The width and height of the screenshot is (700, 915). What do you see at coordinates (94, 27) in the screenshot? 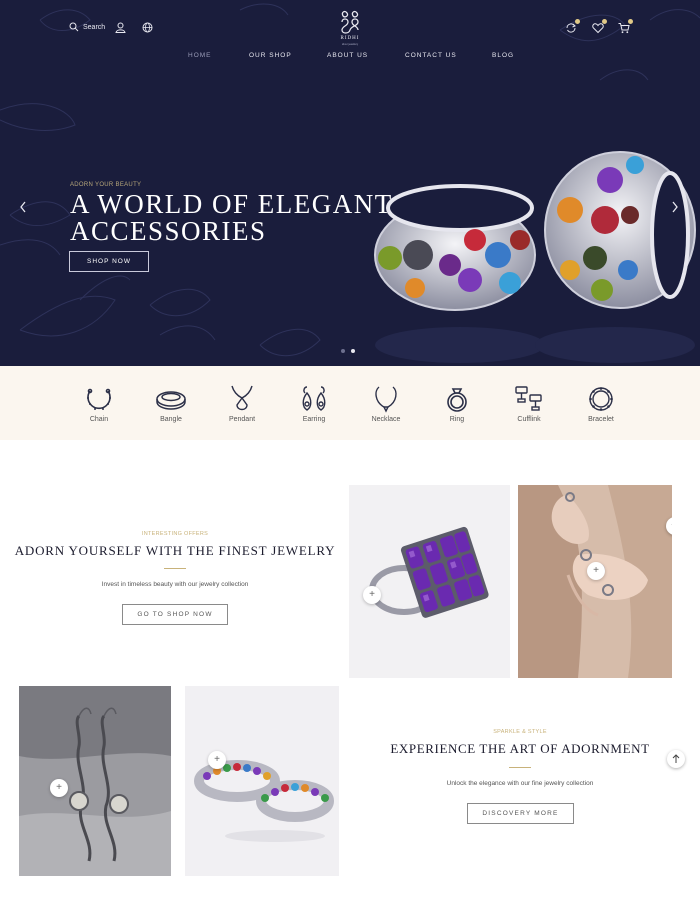
I see `search-label: Search` at bounding box center [94, 27].